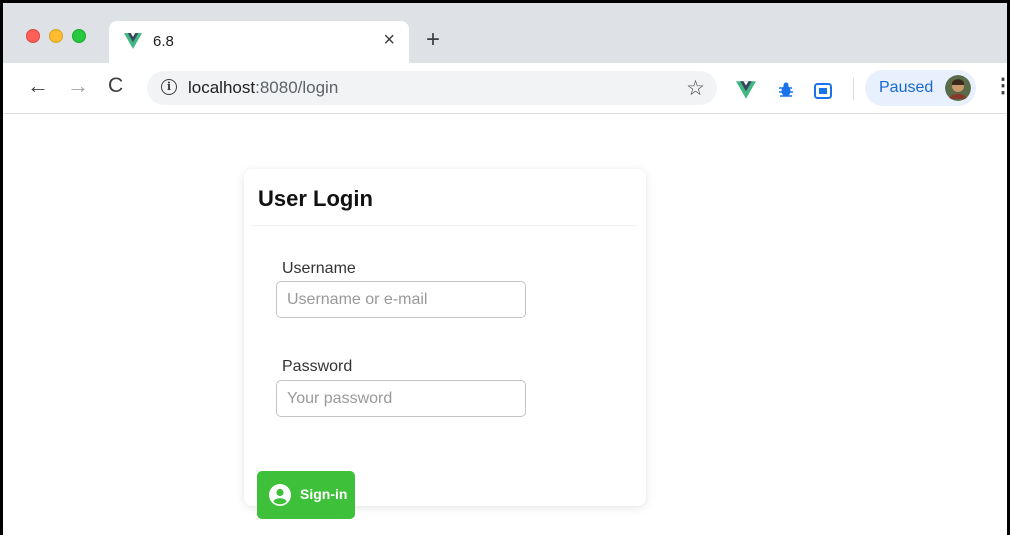  I want to click on tab-title: 6.8, so click(163, 41).